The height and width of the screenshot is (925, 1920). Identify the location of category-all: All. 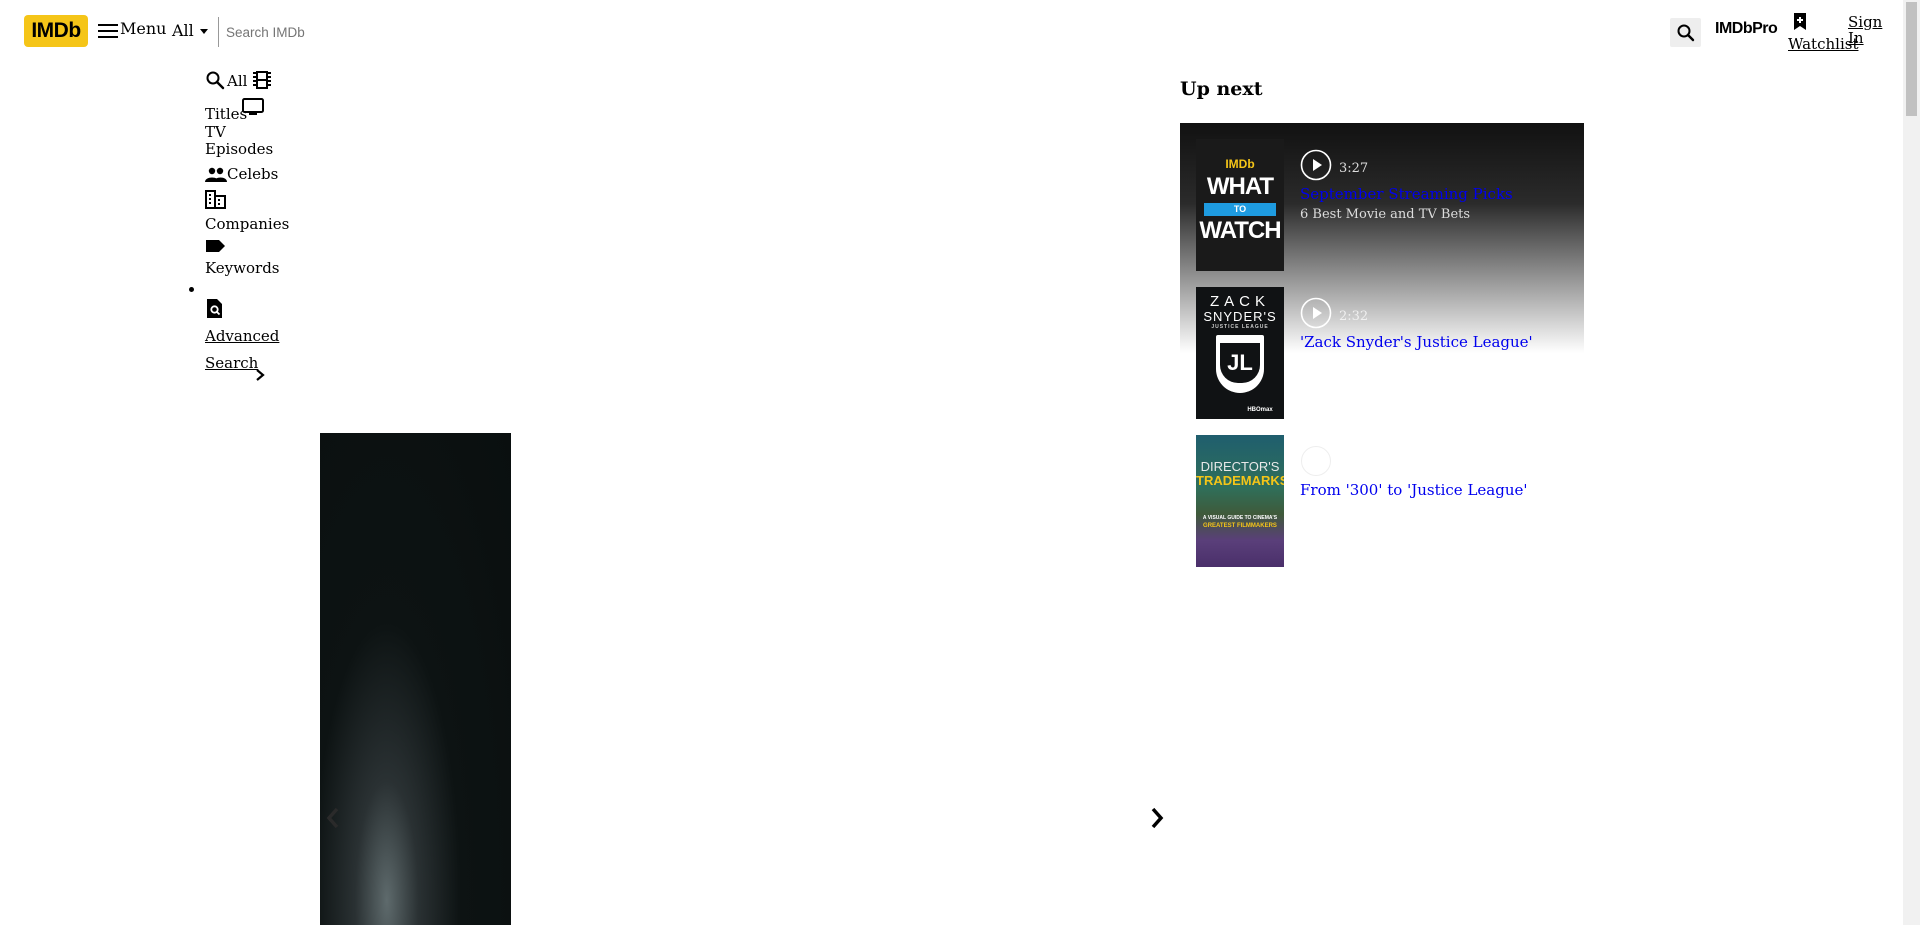
(226, 80).